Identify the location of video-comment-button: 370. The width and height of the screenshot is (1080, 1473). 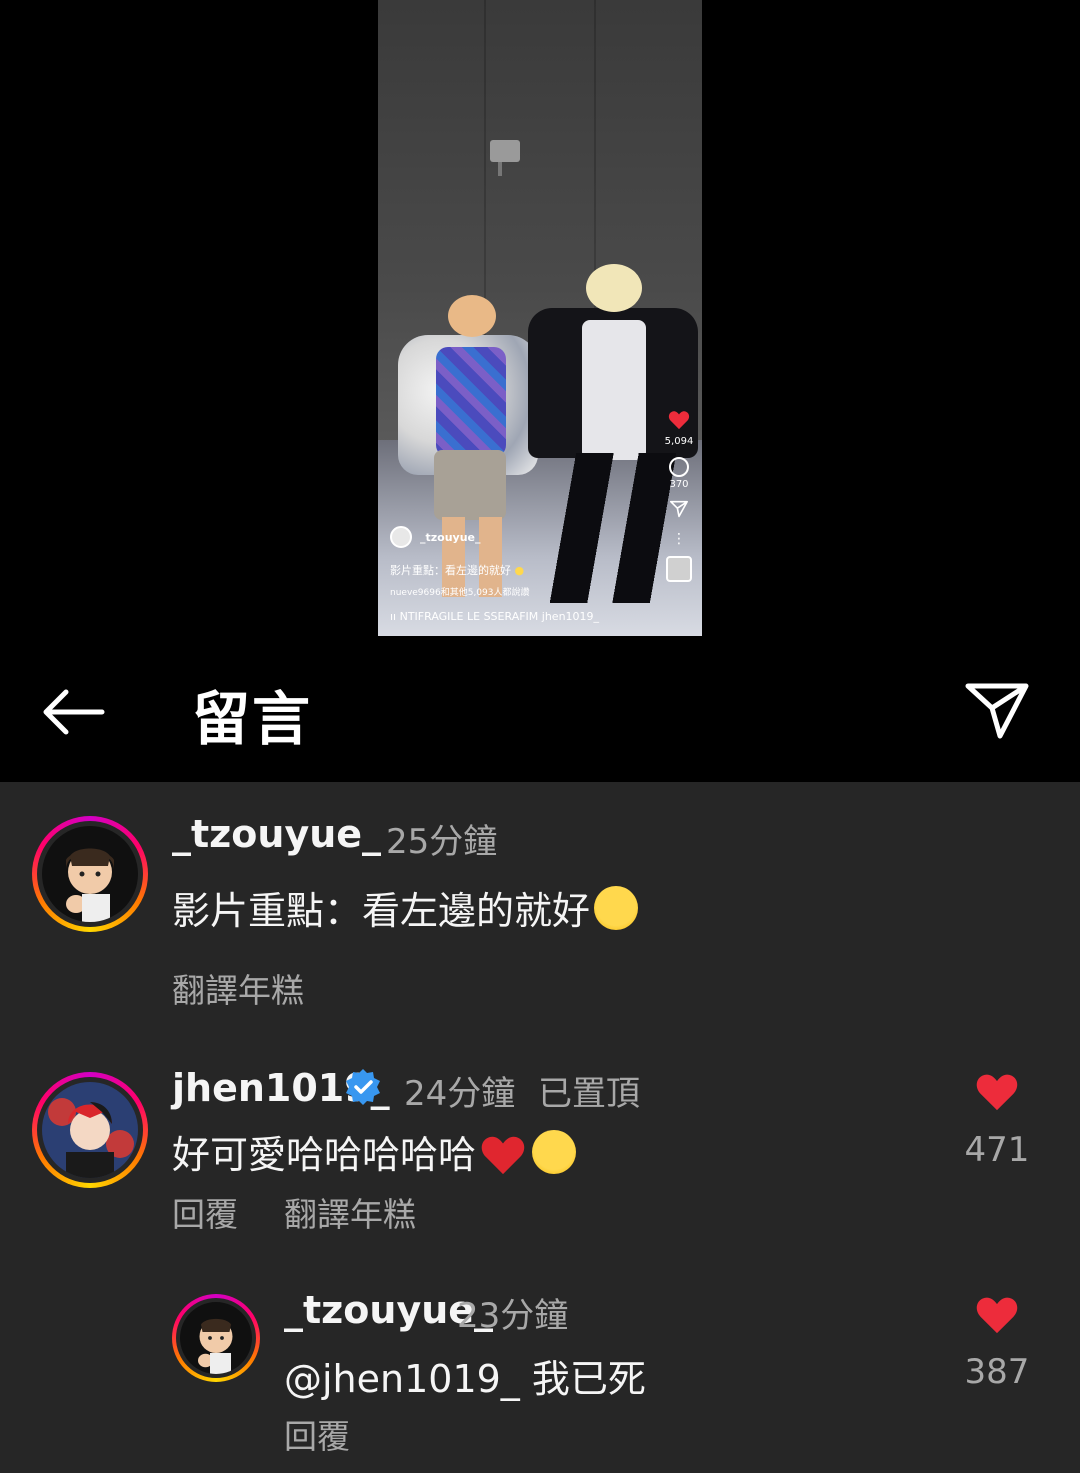
(679, 473).